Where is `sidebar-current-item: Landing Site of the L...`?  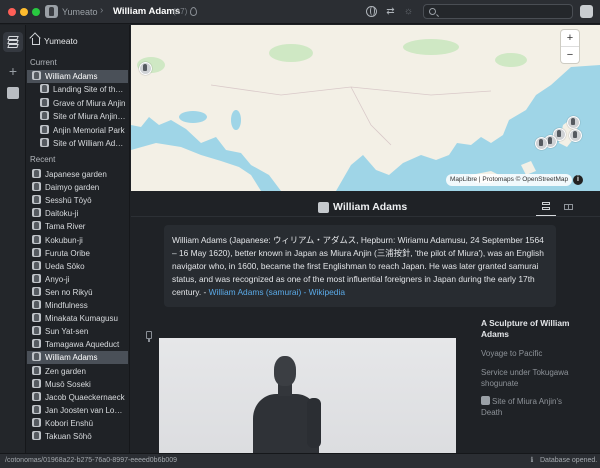 sidebar-current-item: Landing Site of the L... is located at coordinates (77, 89).